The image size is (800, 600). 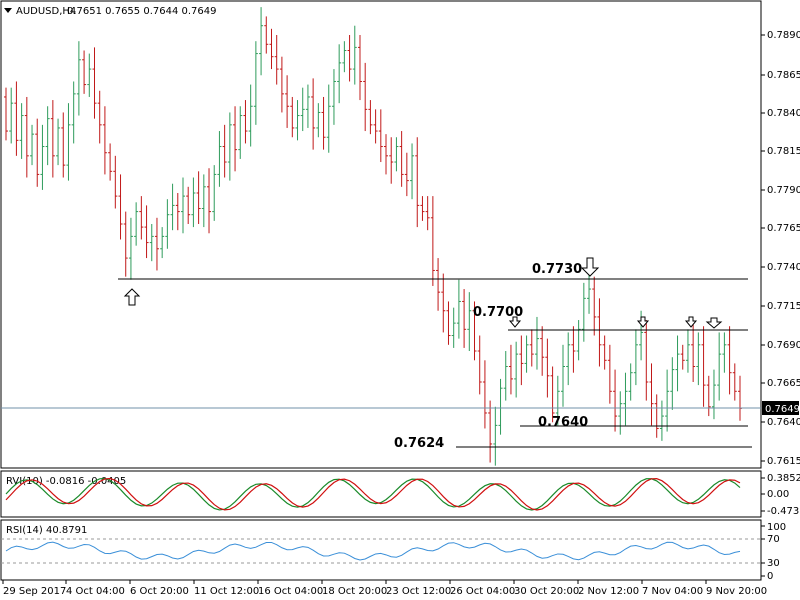 I want to click on rvi-tick: 0.00, so click(x=775, y=494).